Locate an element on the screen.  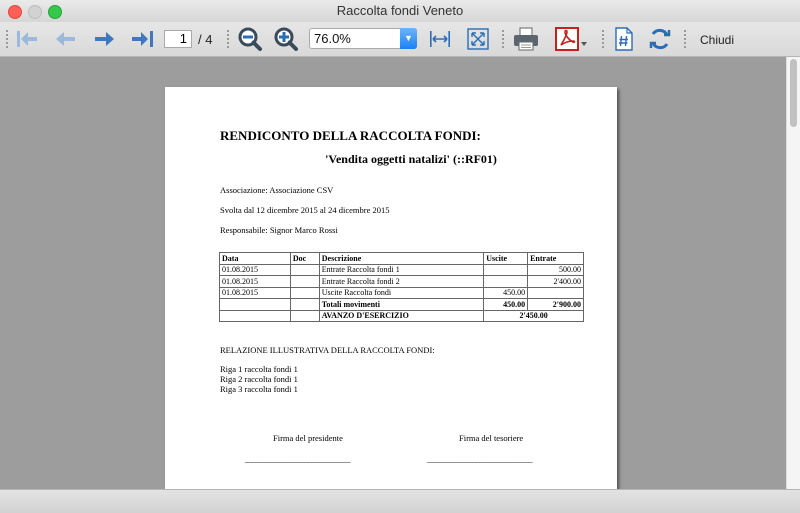
table-header: Uscite is located at coordinates (506, 258).